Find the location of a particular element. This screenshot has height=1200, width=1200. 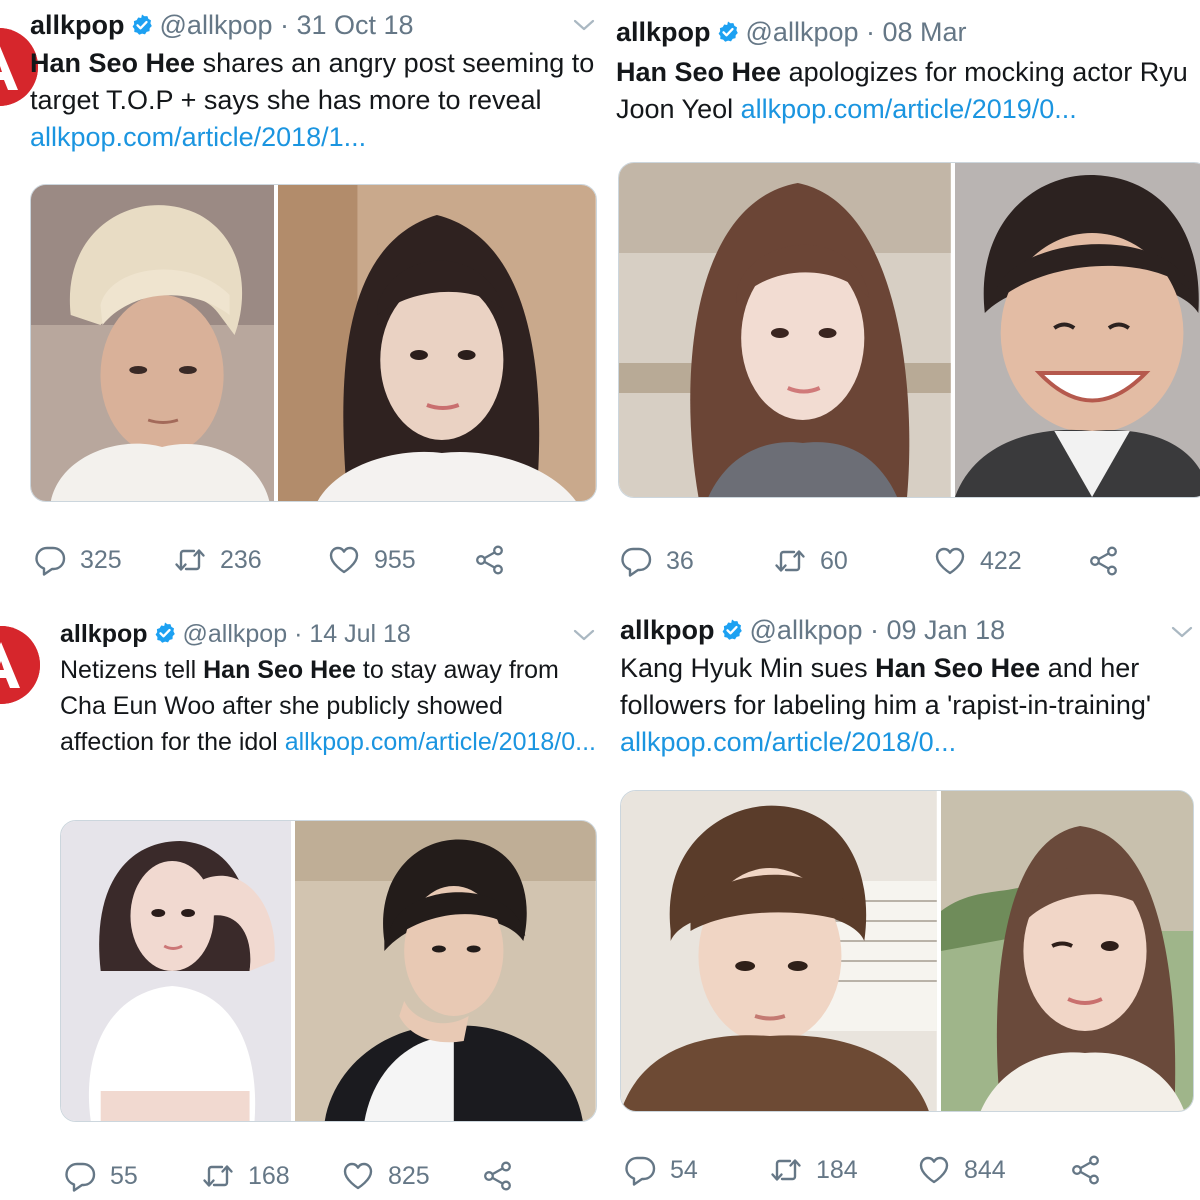

retweet-count: 184 is located at coordinates (837, 1169).